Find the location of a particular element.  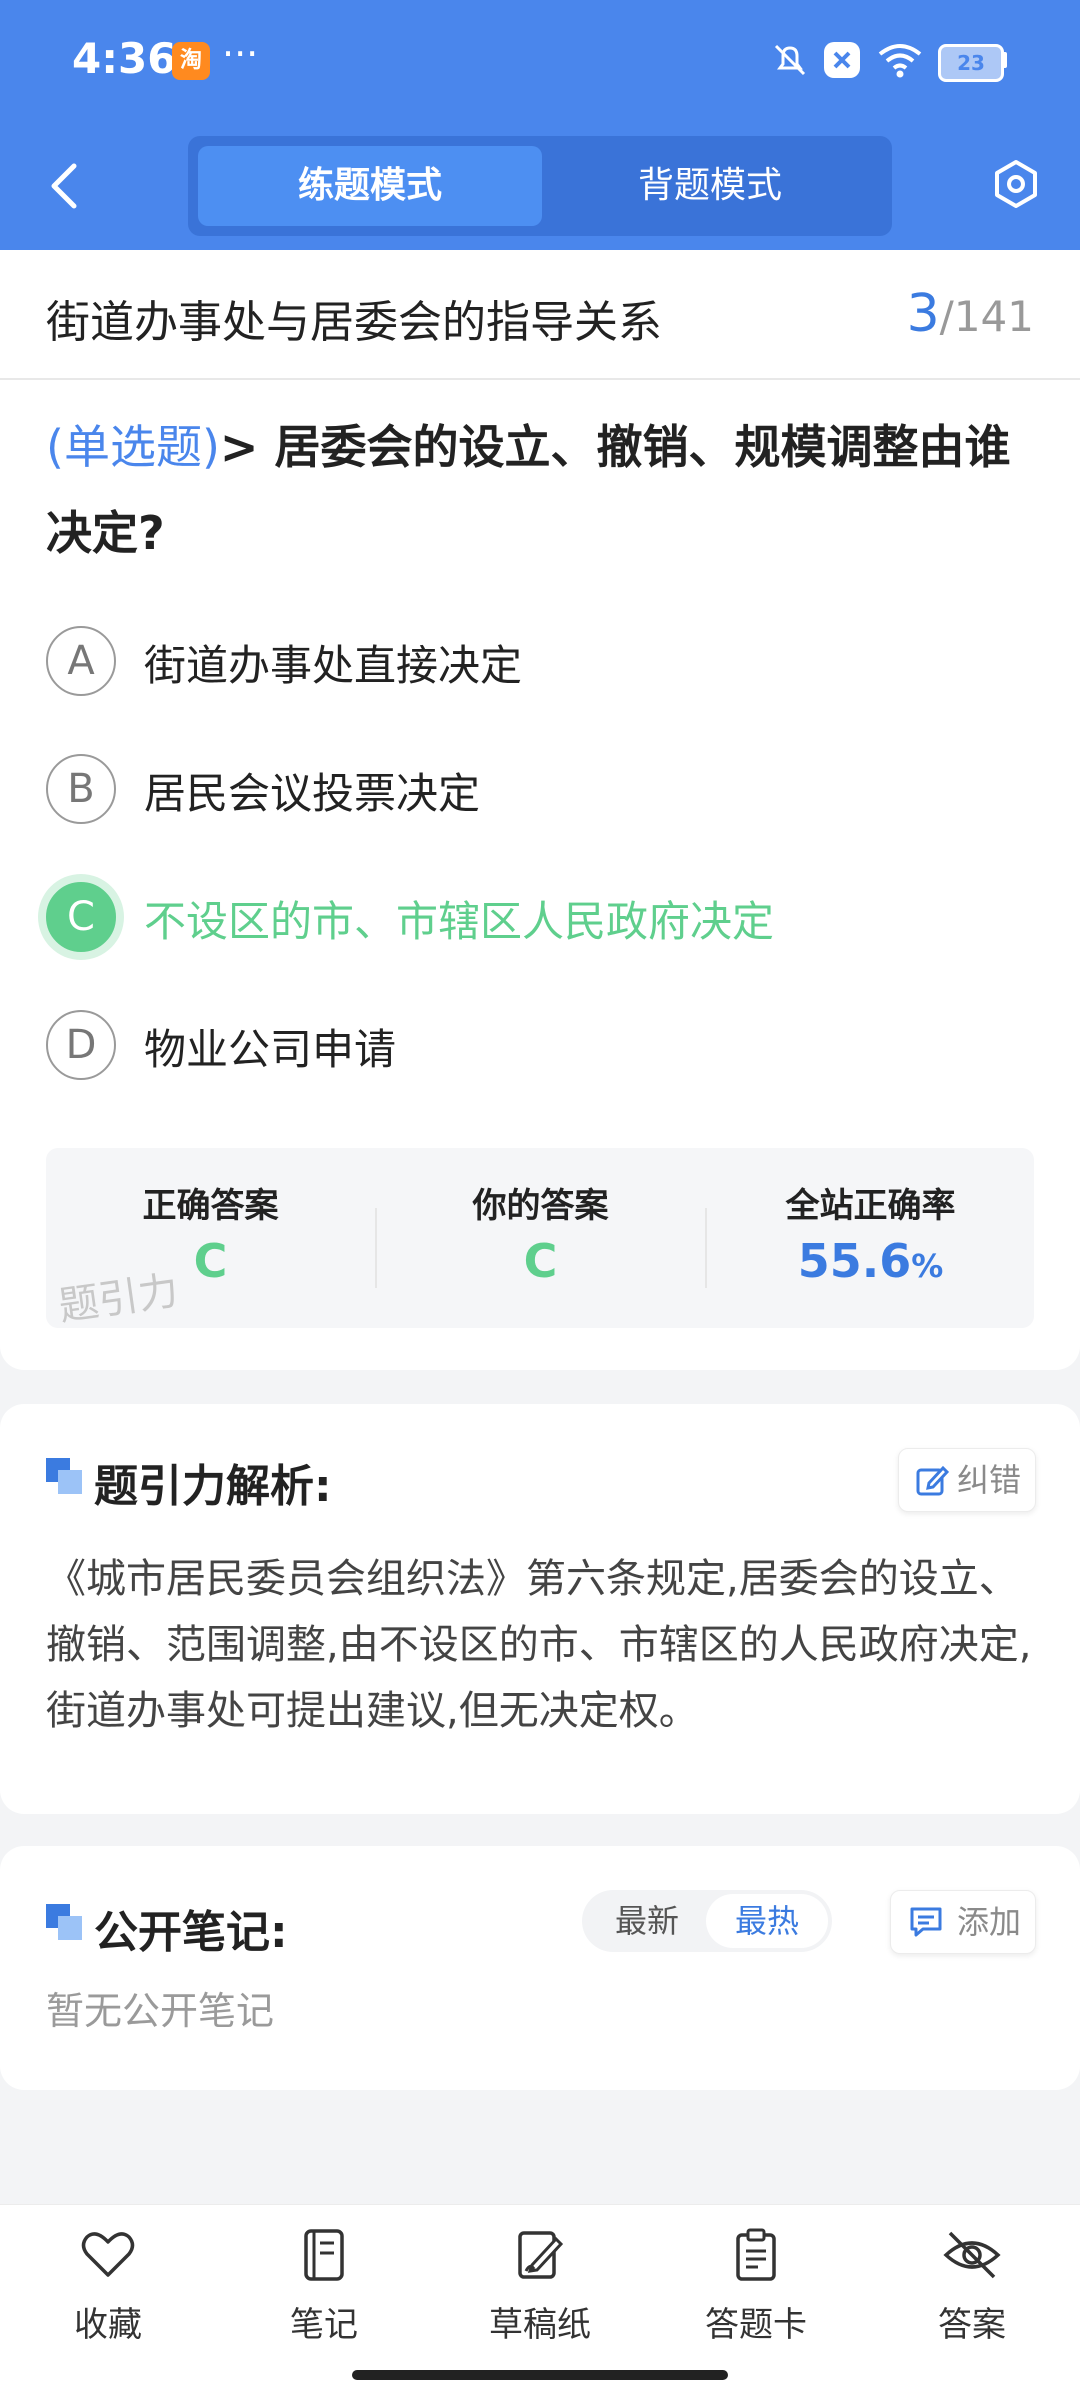

nav-favorite: 收藏 is located at coordinates (108, 2285).